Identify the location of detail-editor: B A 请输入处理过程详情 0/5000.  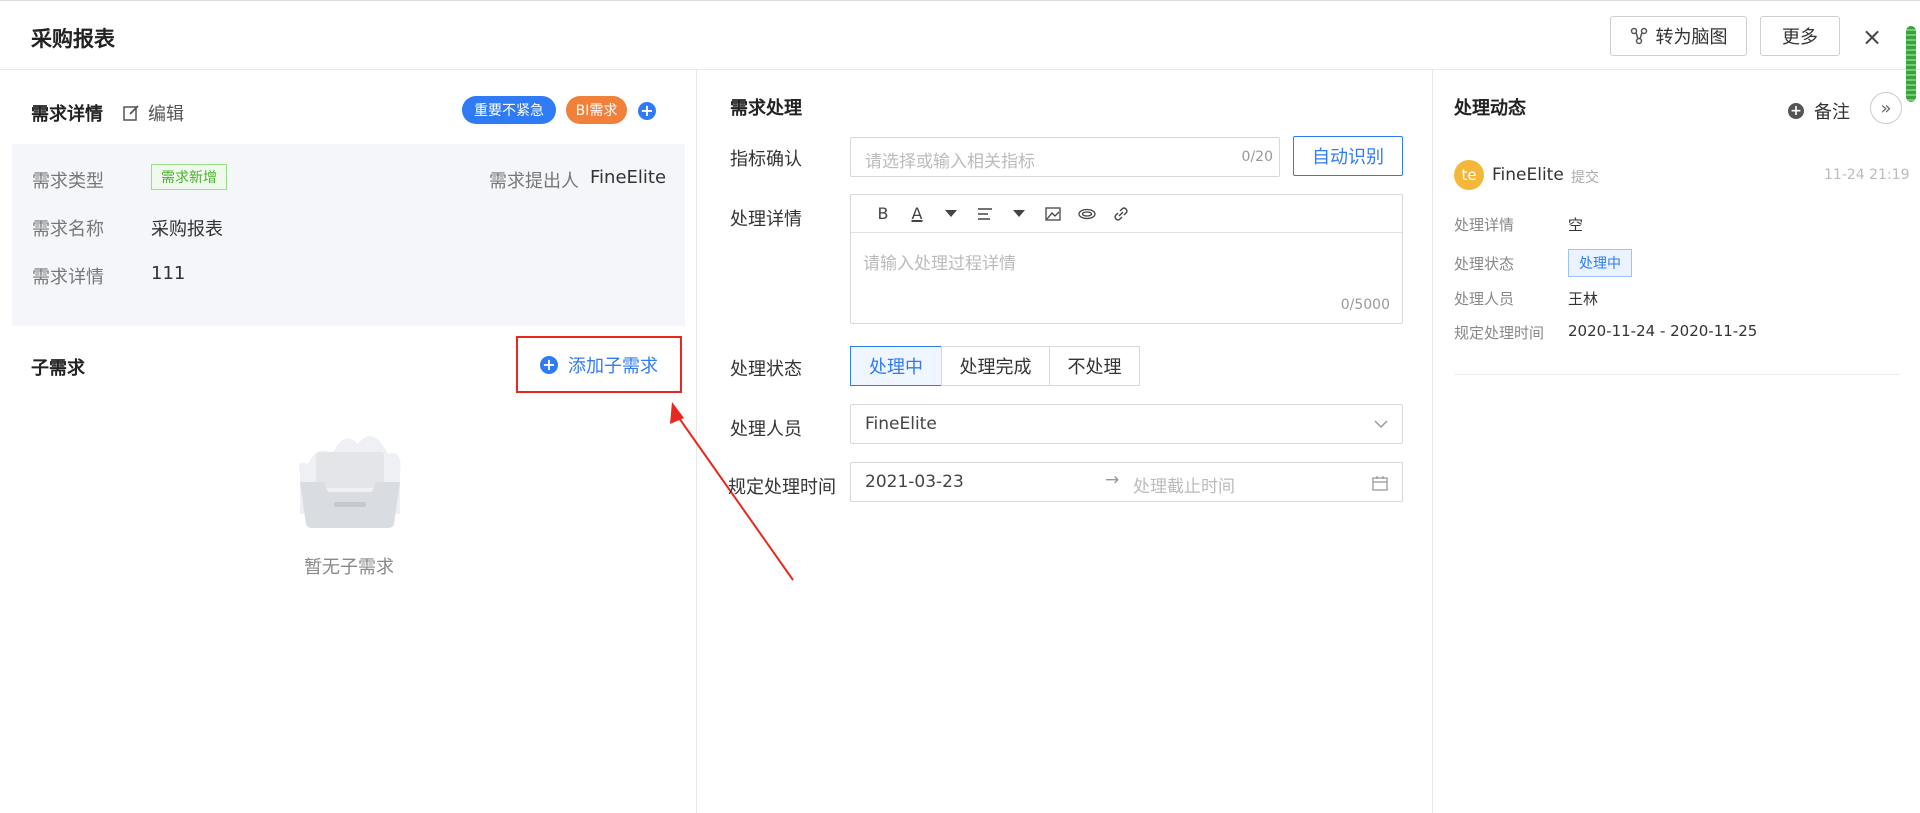
(1126, 259).